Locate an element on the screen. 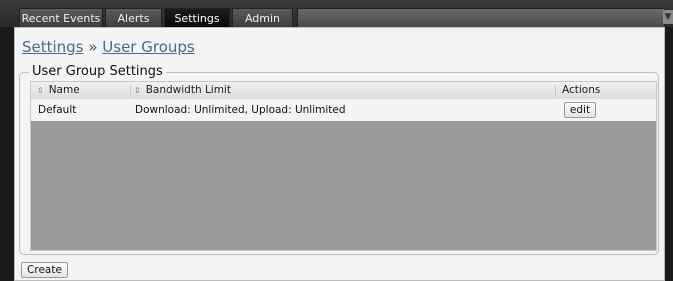 The height and width of the screenshot is (281, 673). column-header-bandwidth-limit: ⇕ Bandwidth Limit is located at coordinates (182, 90).